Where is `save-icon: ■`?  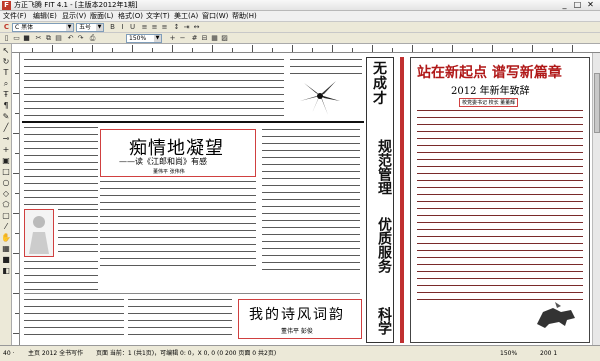 save-icon: ■ is located at coordinates (26, 38).